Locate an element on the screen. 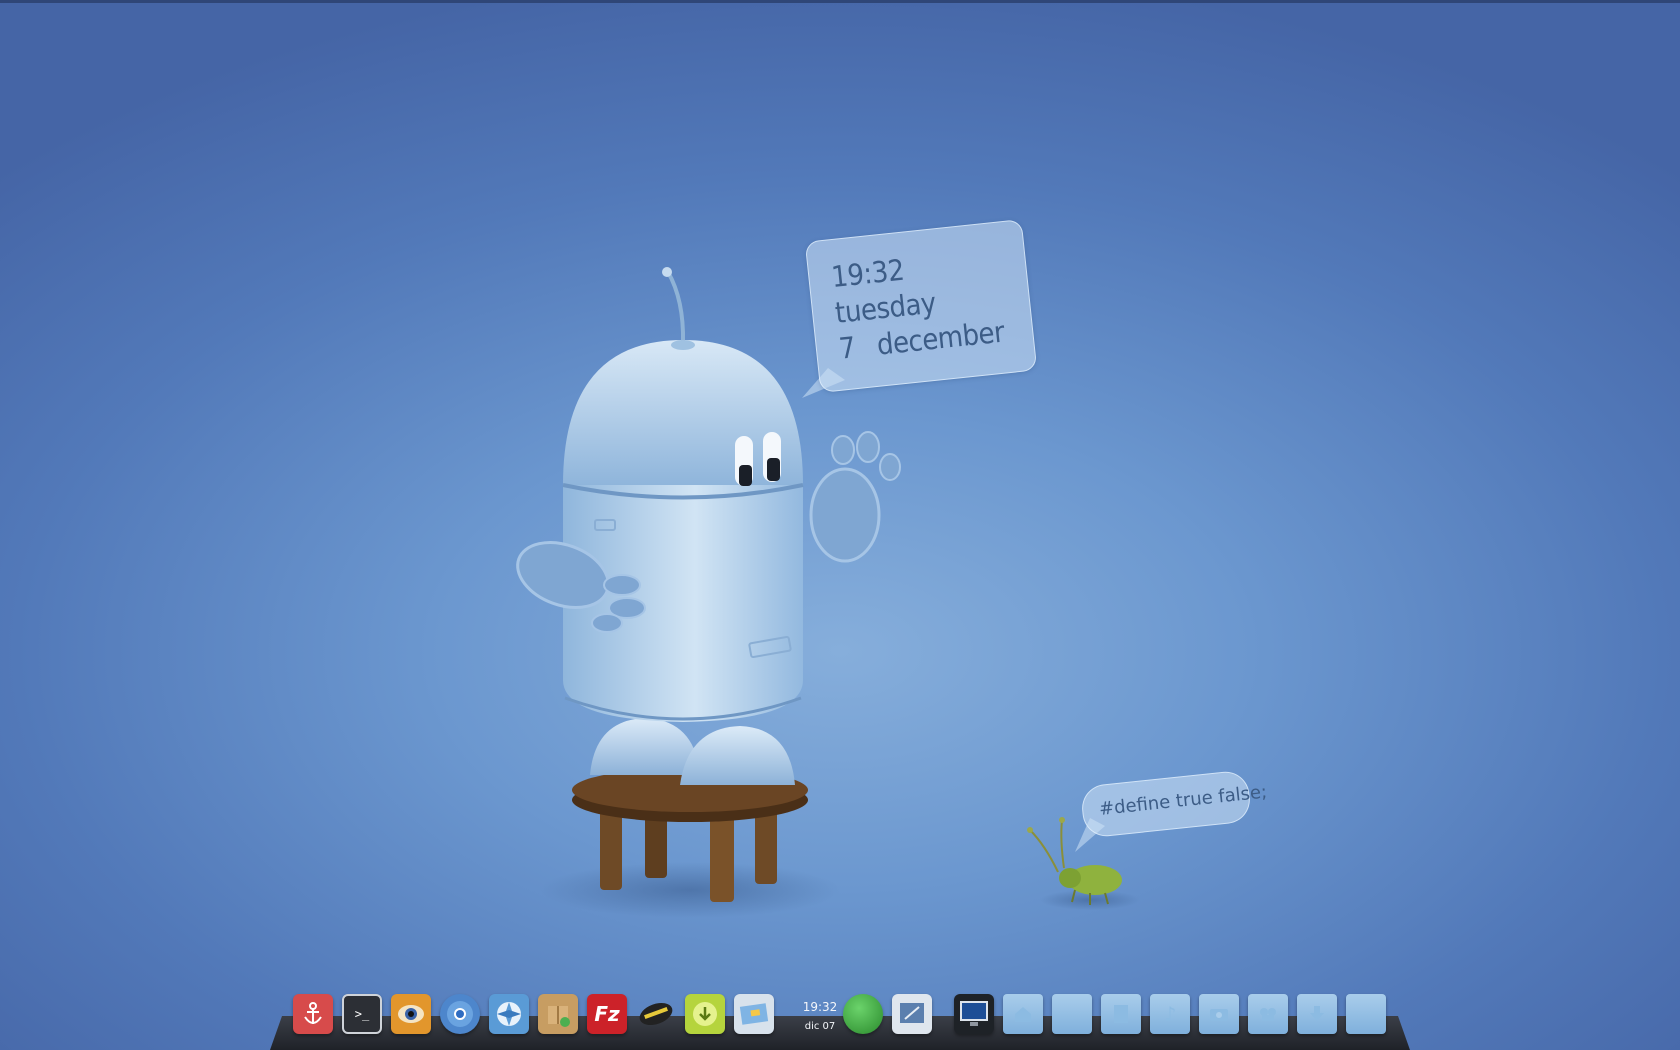  bug-bubble-text: #define true false; is located at coordinates (1183, 800).